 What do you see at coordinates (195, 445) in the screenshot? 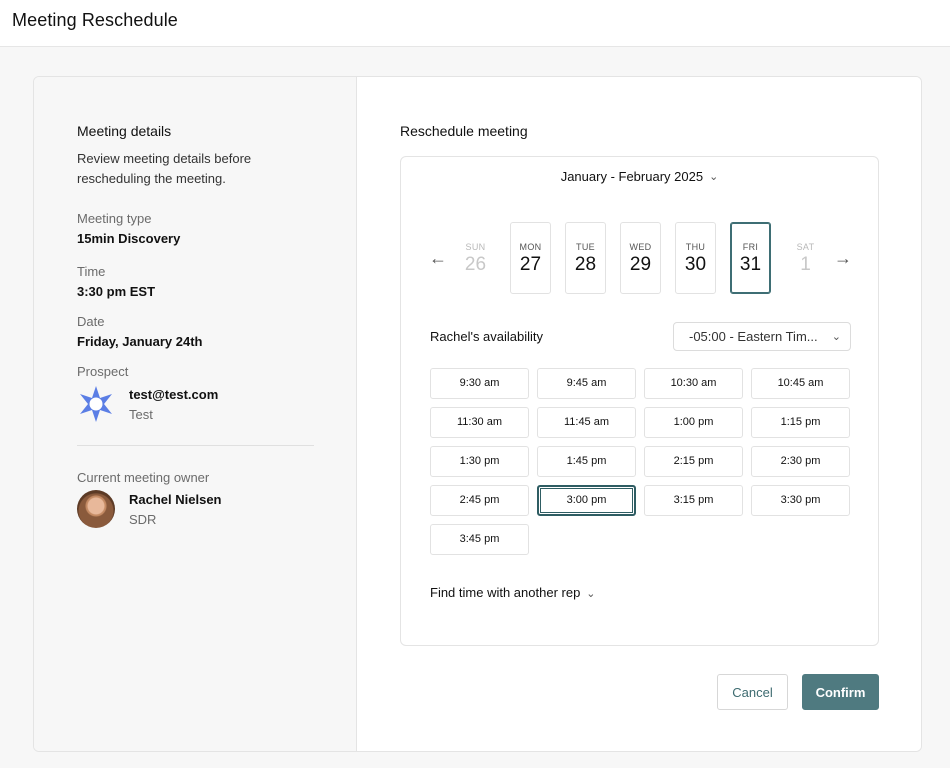
I see `divider` at bounding box center [195, 445].